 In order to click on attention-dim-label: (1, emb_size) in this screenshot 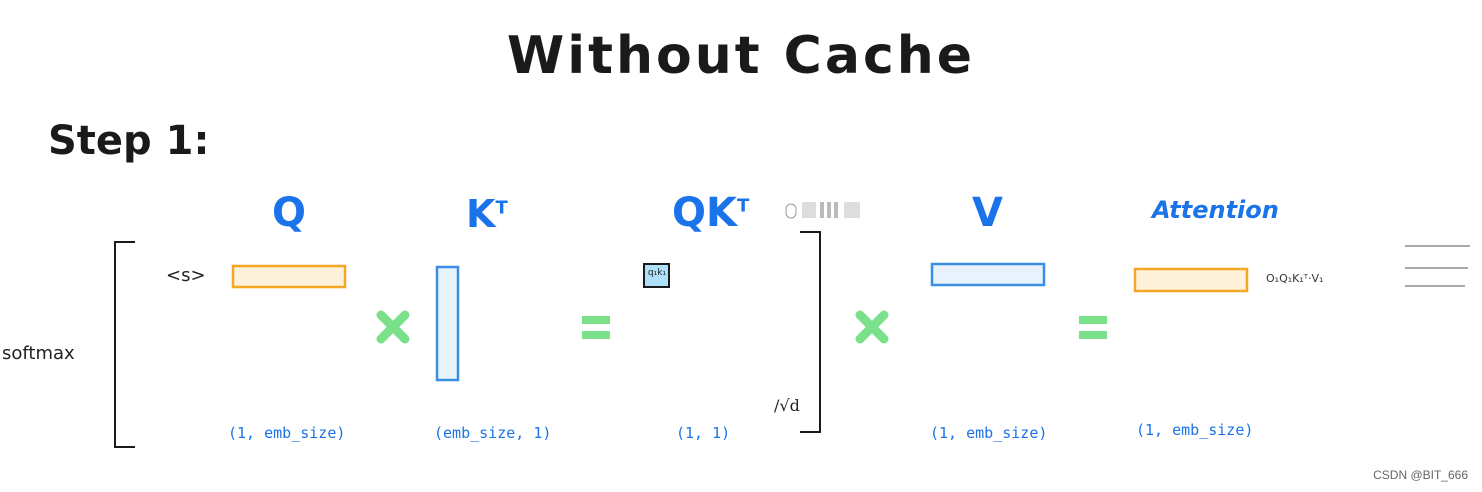, I will do `click(1195, 430)`.